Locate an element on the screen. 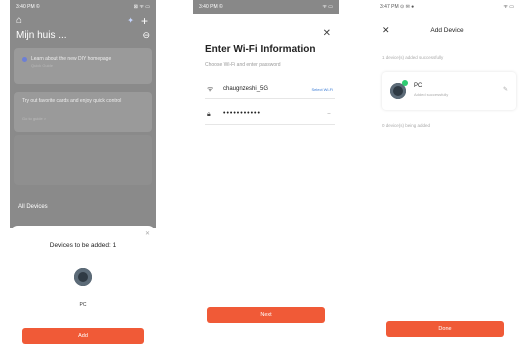 The height and width of the screenshot is (351, 521). add-device-sheet: ✕ Devices to be added: 1 PC Add is located at coordinates (83, 288).